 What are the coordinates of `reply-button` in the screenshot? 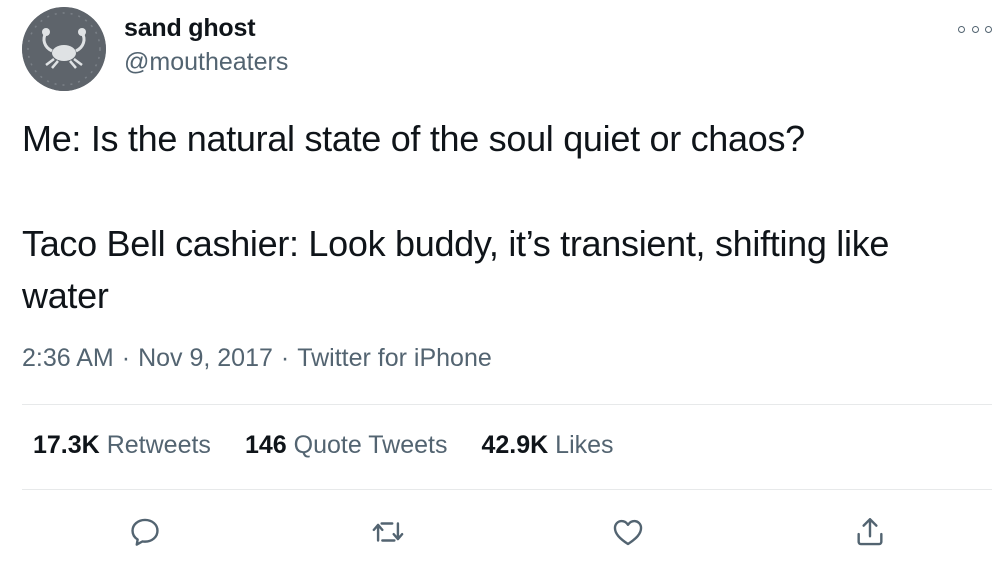 It's located at (145, 532).